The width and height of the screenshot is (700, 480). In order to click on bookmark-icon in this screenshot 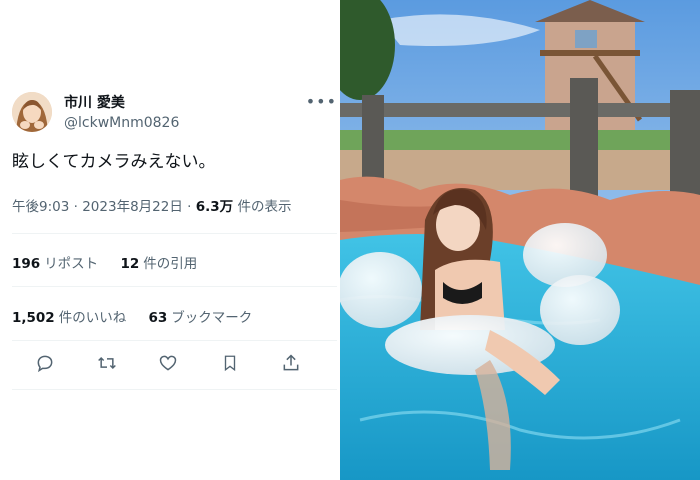, I will do `click(230, 363)`.